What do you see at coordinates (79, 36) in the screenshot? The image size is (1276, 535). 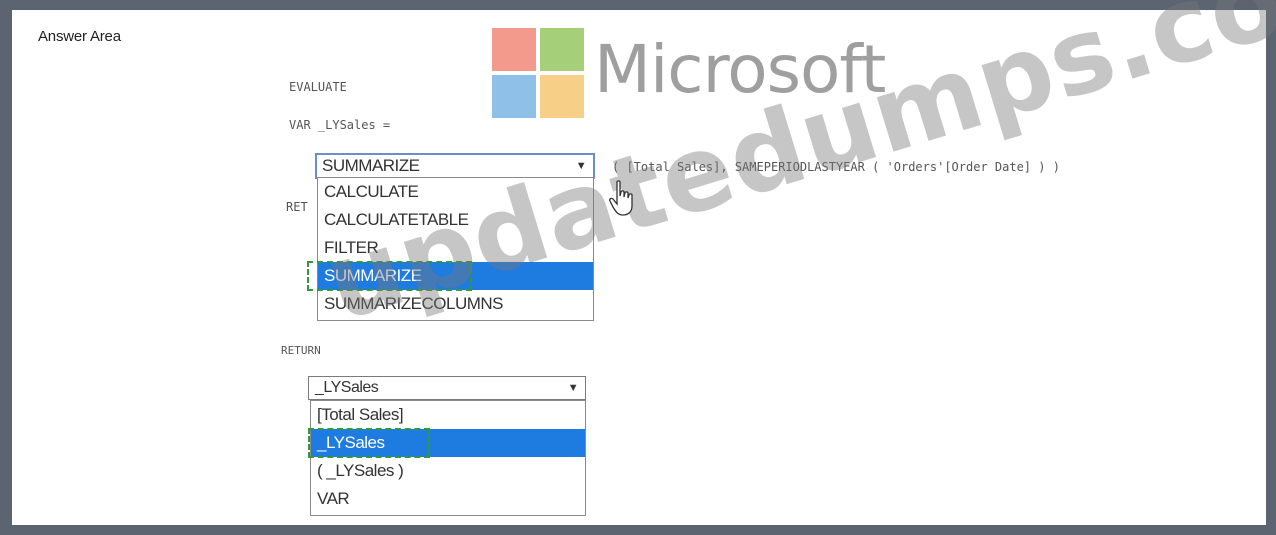 I see `answer-area-title: Answer Area` at bounding box center [79, 36].